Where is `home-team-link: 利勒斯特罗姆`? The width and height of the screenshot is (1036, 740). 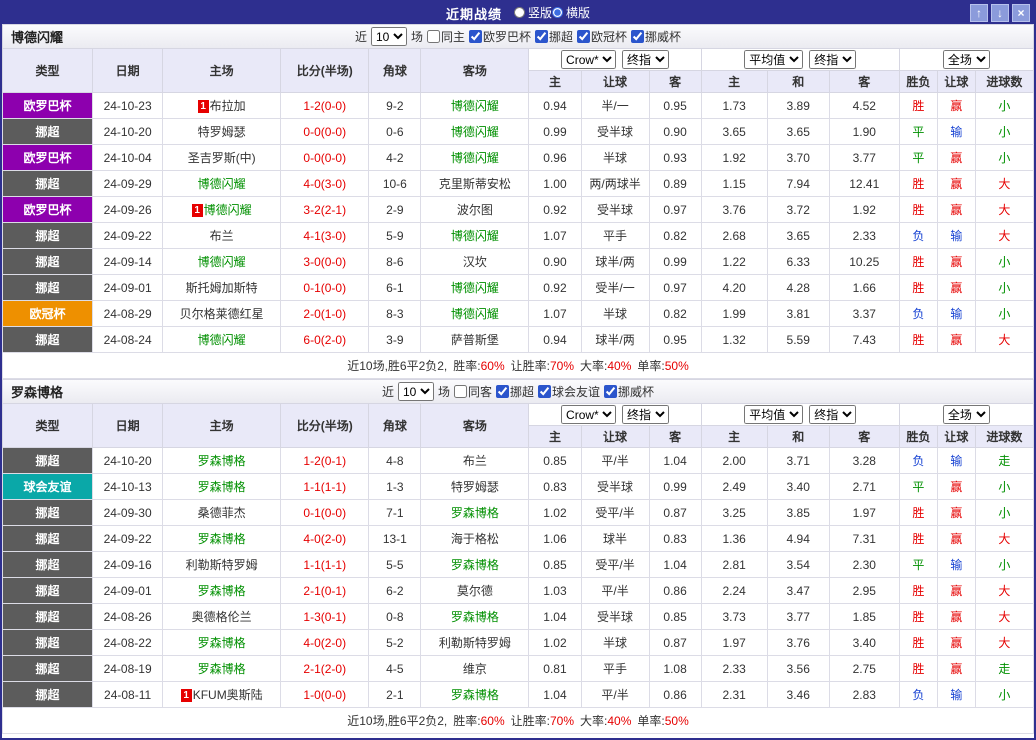 home-team-link: 利勒斯特罗姆 is located at coordinates (222, 565).